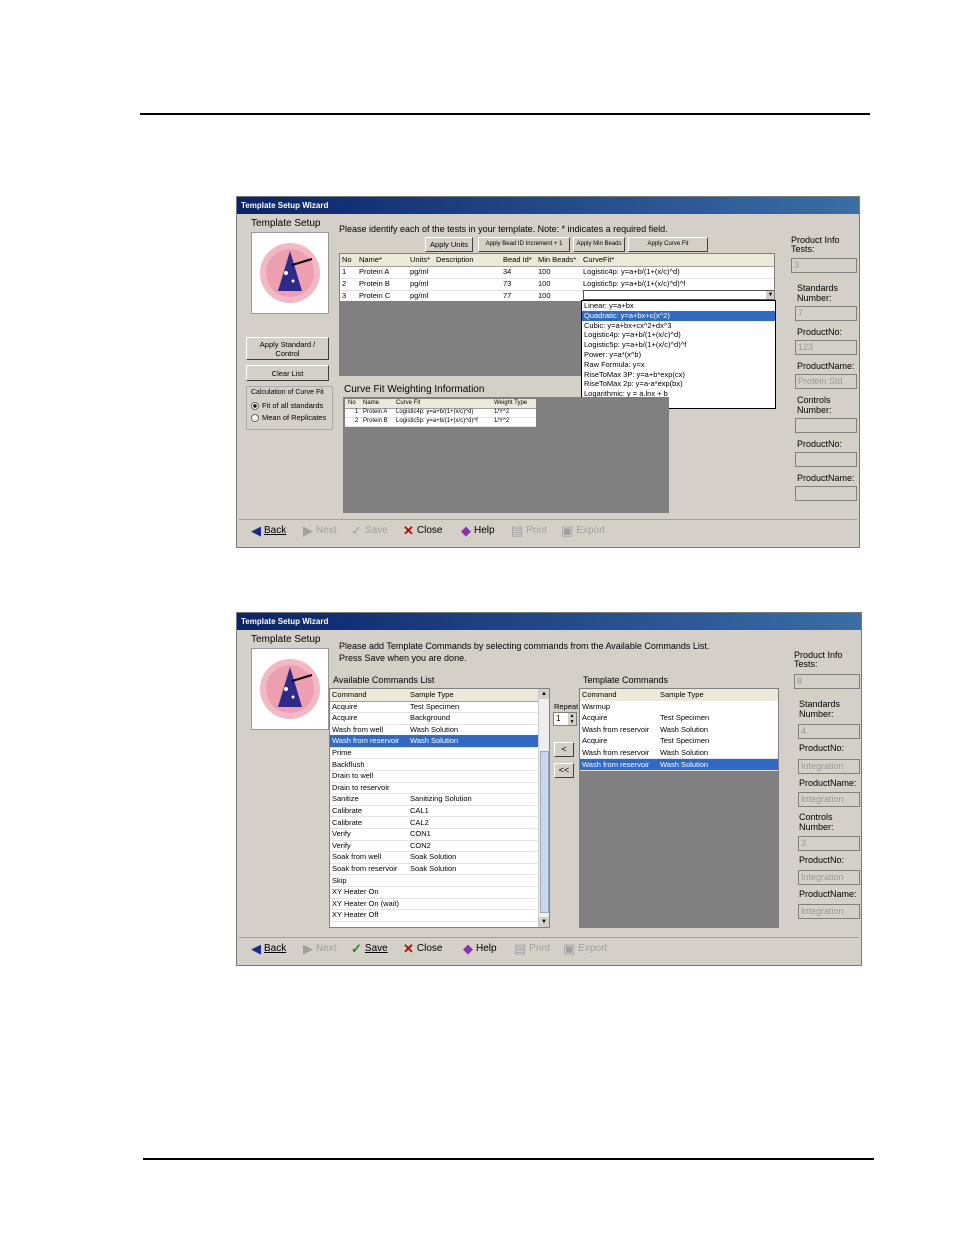  What do you see at coordinates (678, 375) in the screenshot?
I see `dropdown-option: RiseToMax 3P: y=a+b*exp(cx)` at bounding box center [678, 375].